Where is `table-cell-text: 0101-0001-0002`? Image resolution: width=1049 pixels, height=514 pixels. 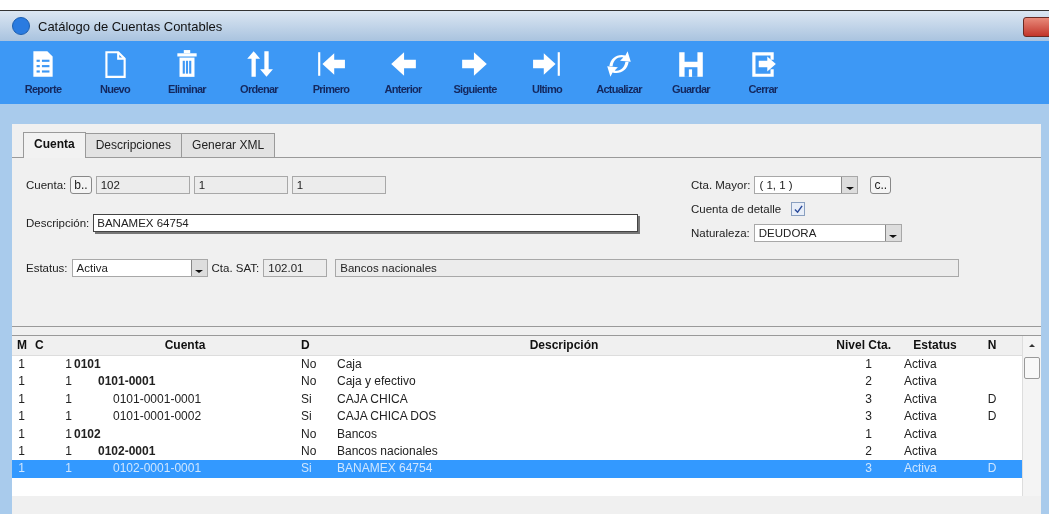 table-cell-text: 0101-0001-0002 is located at coordinates (157, 417).